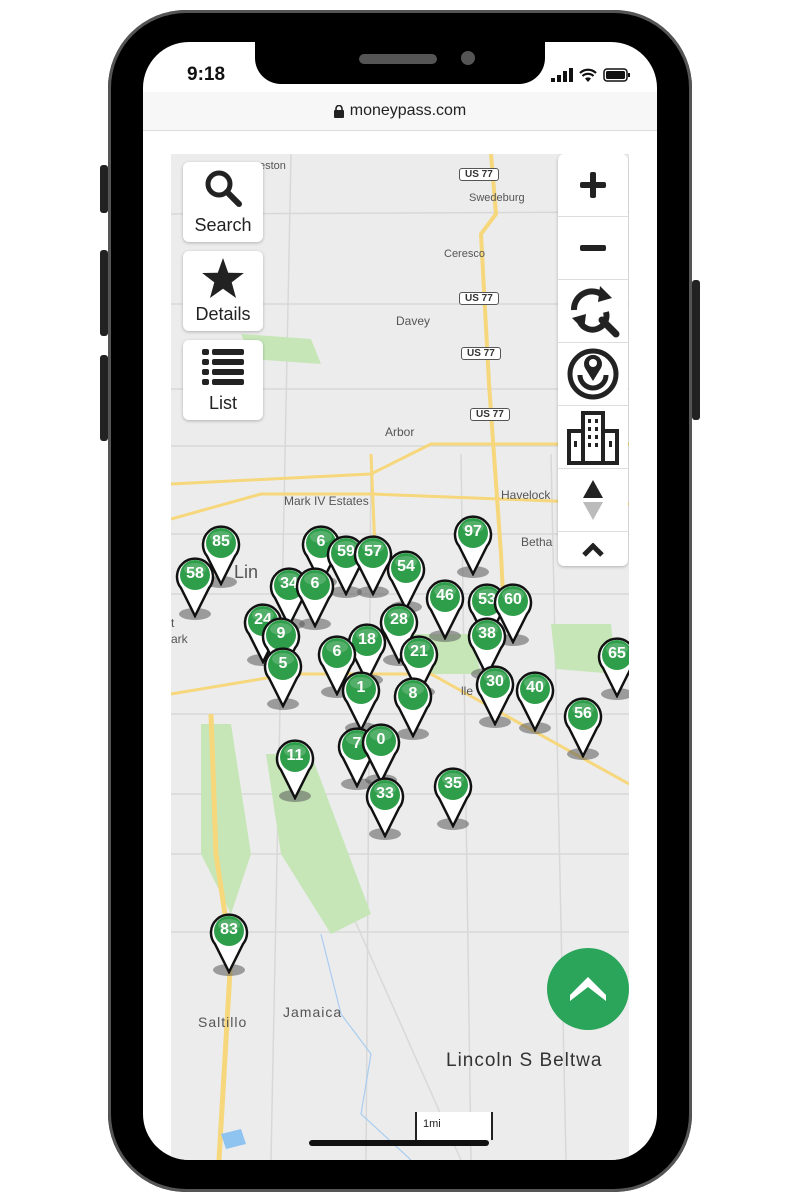 The height and width of the screenshot is (1200, 800). I want to click on atm-location-pin: 46, so click(445, 610).